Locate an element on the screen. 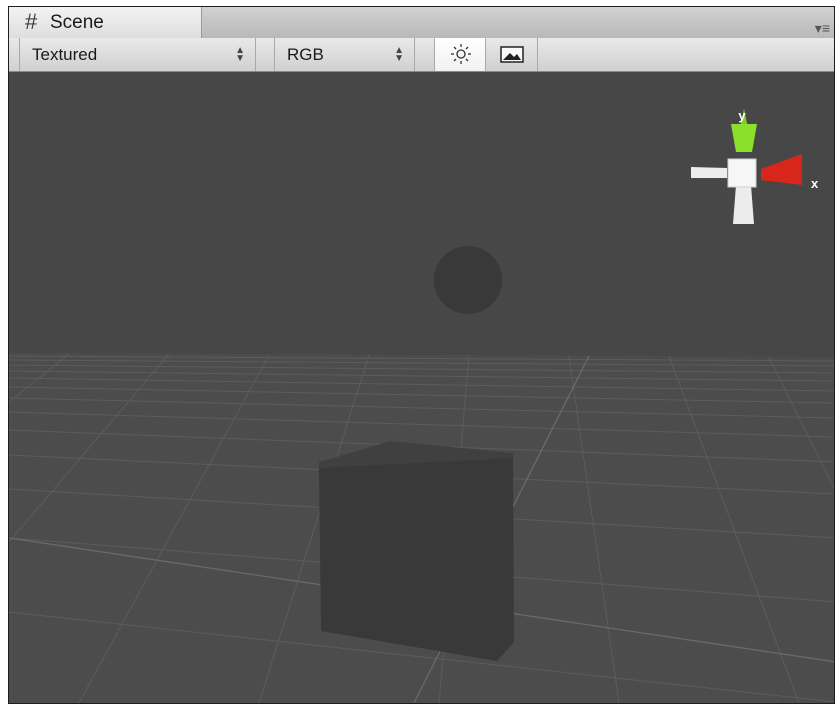 This screenshot has height=708, width=838. scene-lighting-toggle is located at coordinates (460, 54).